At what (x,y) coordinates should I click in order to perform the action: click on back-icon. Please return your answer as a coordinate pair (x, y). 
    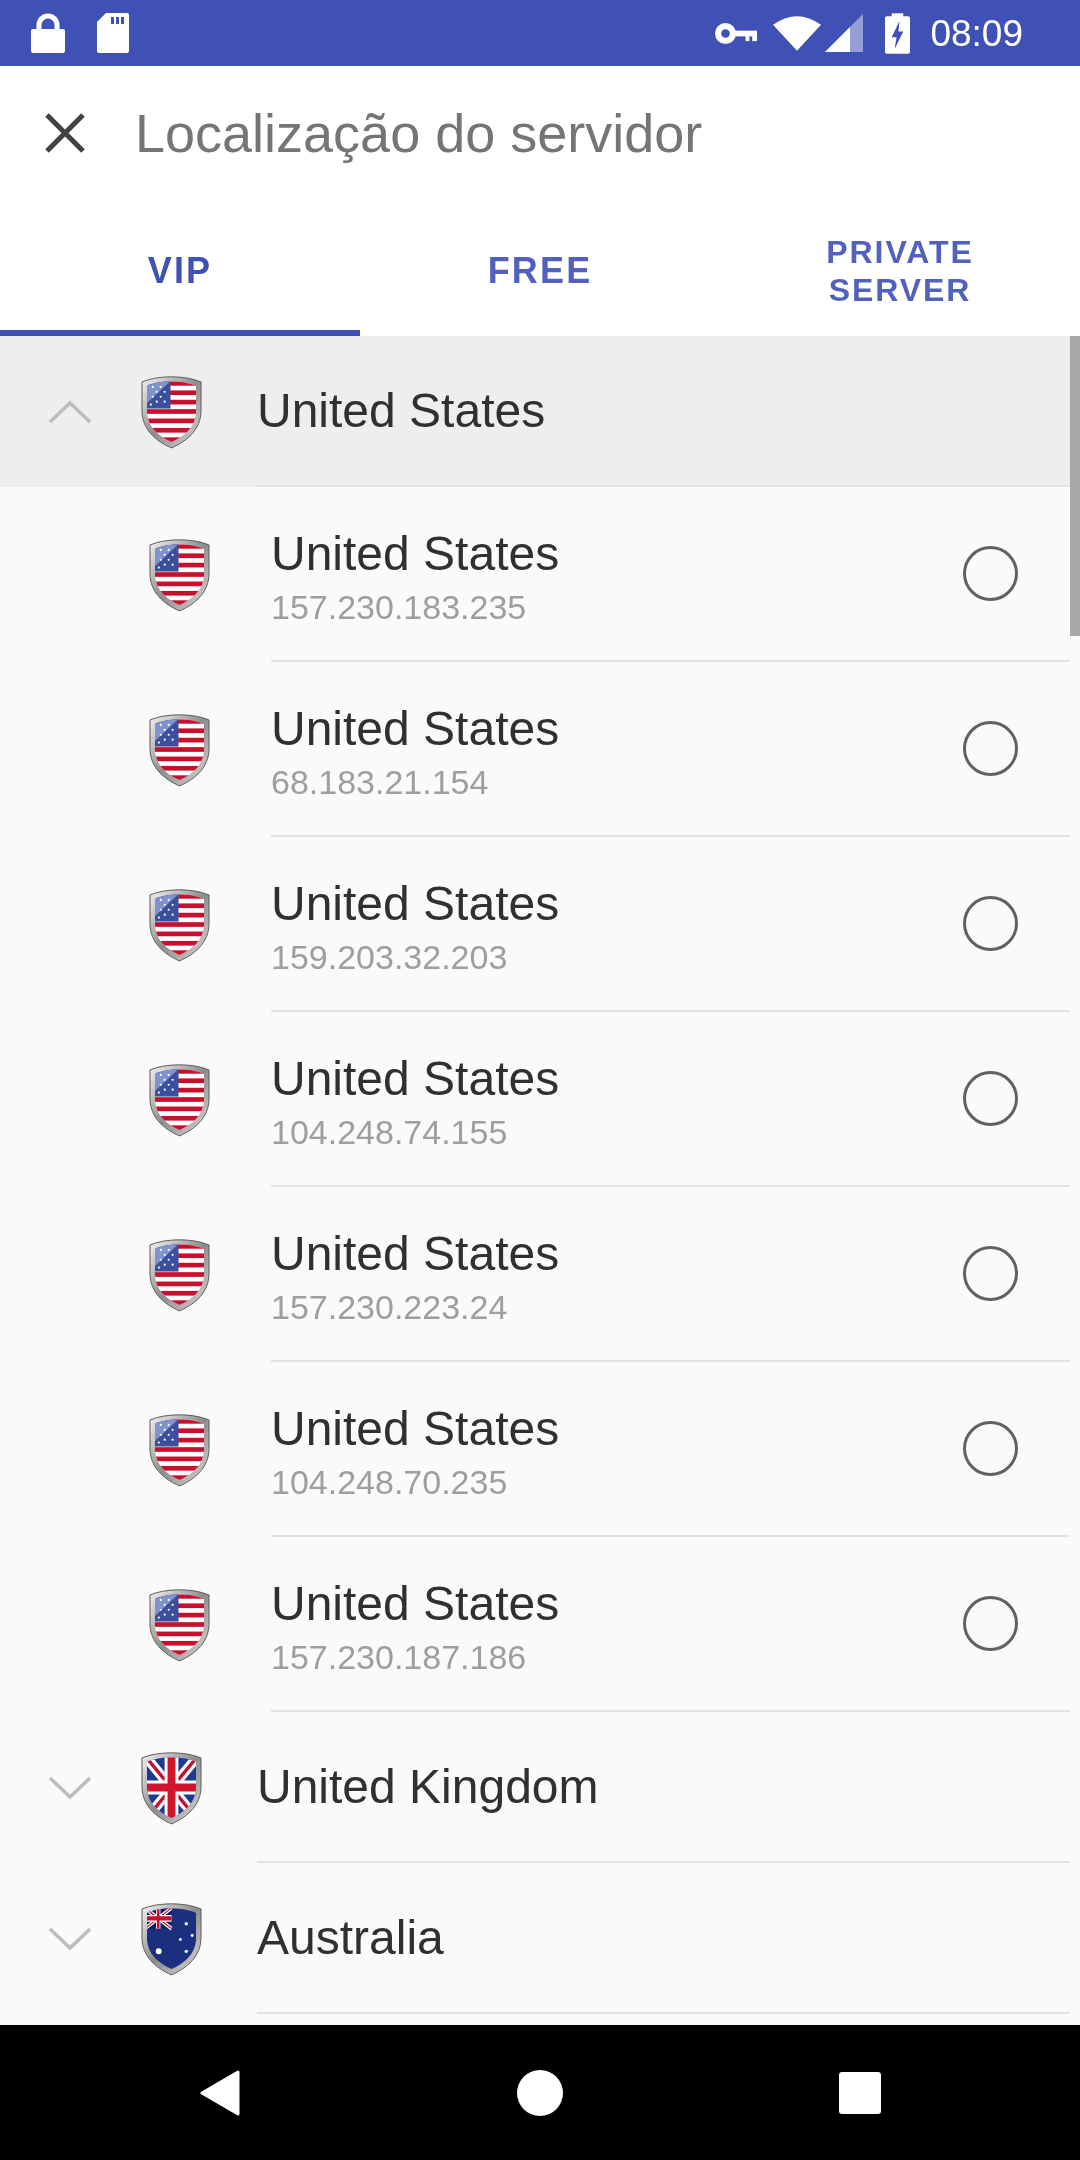
    Looking at the image, I should click on (220, 2092).